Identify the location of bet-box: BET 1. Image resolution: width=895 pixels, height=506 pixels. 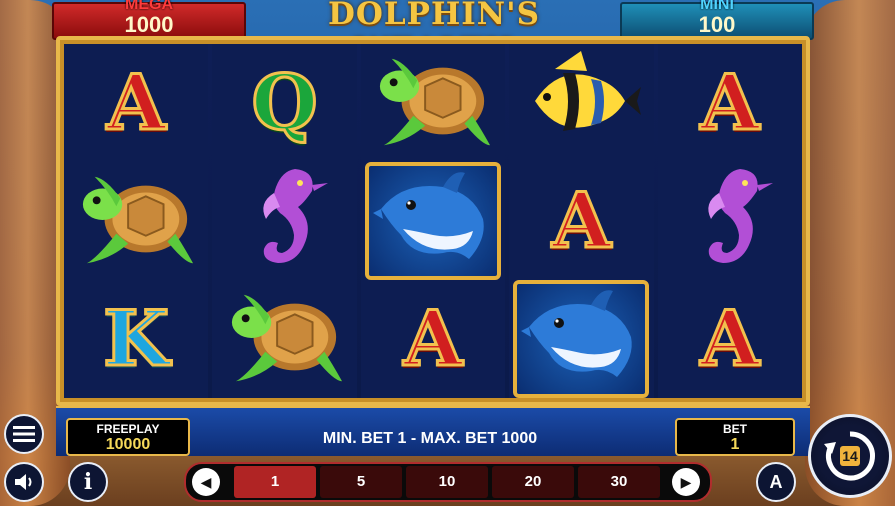
(735, 437).